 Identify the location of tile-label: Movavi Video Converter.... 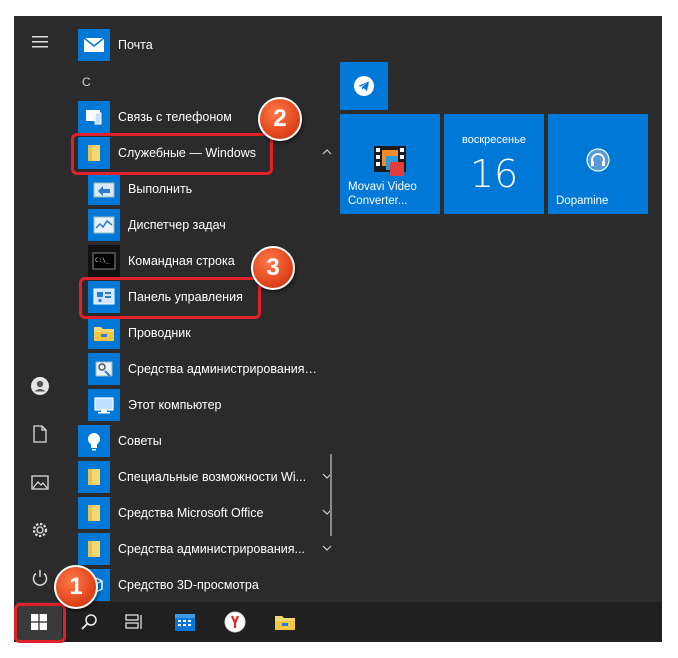
(382, 194).